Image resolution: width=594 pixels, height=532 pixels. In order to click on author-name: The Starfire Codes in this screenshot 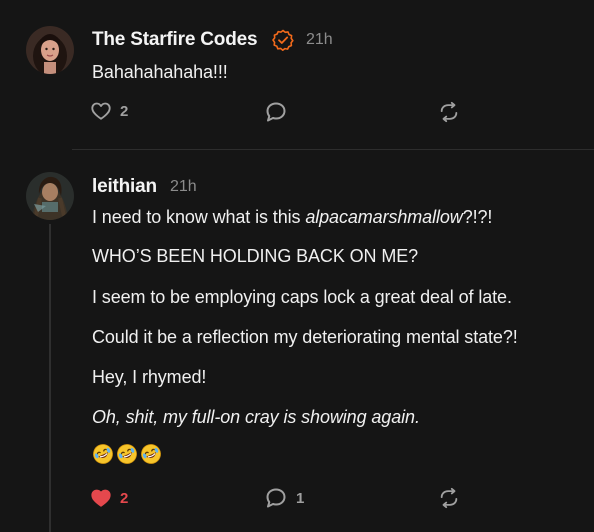, I will do `click(175, 40)`.